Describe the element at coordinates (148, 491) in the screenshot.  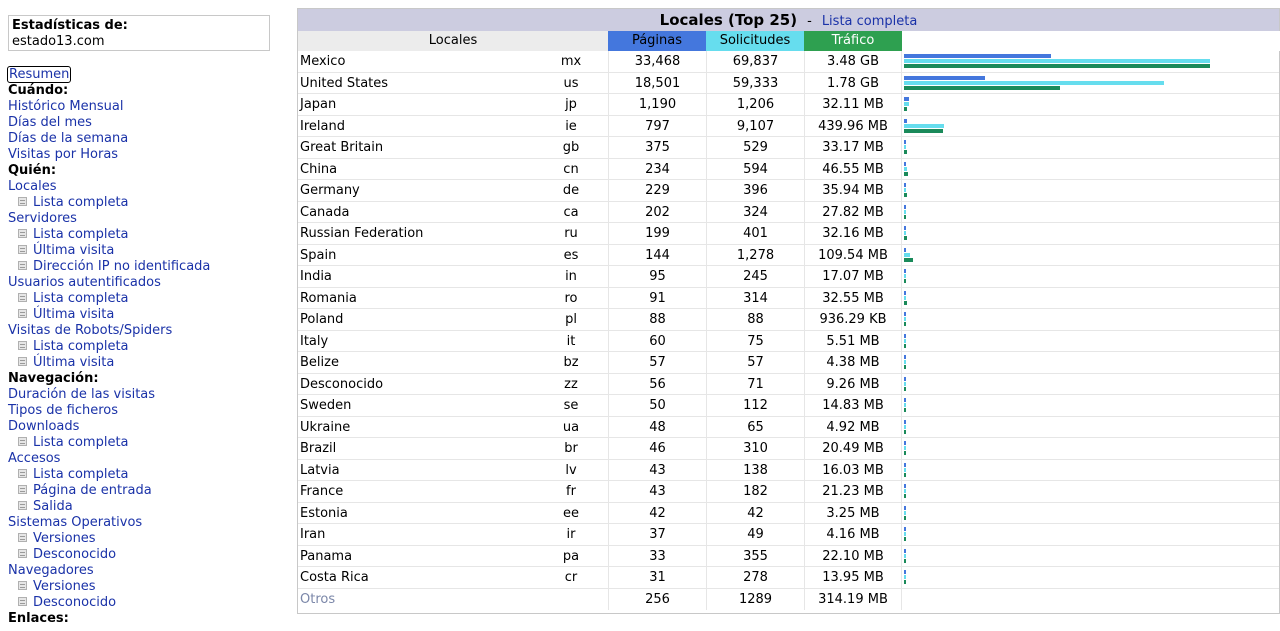
I see `menu-item-página-de-entrada: Página de entrada` at that location.